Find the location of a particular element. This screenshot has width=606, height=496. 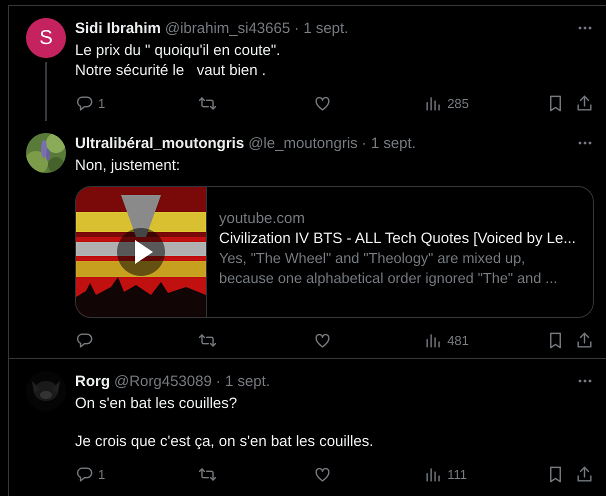

views-button: 111 is located at coordinates (485, 474).